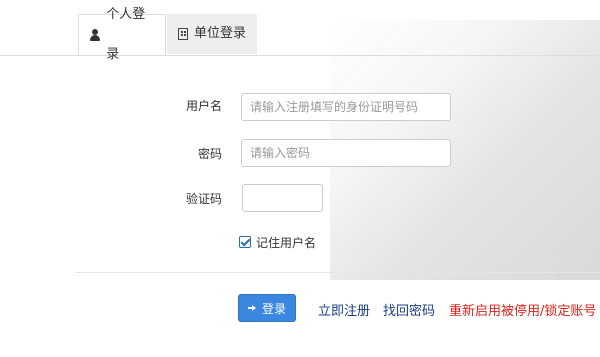  What do you see at coordinates (282, 198) in the screenshot?
I see `captcha-input` at bounding box center [282, 198].